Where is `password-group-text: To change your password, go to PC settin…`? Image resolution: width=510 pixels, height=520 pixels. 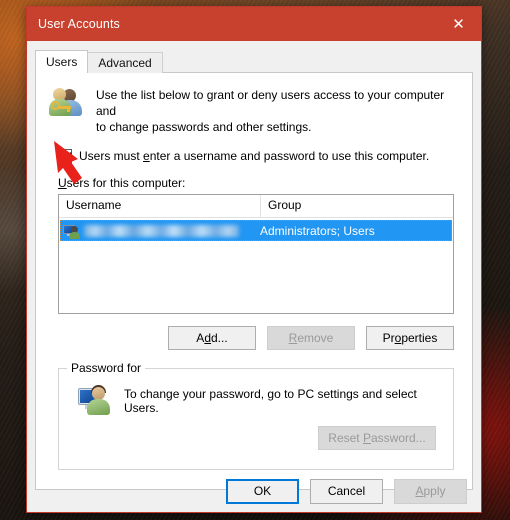 password-group-text: To change your password, go to PC settin… is located at coordinates (270, 401).